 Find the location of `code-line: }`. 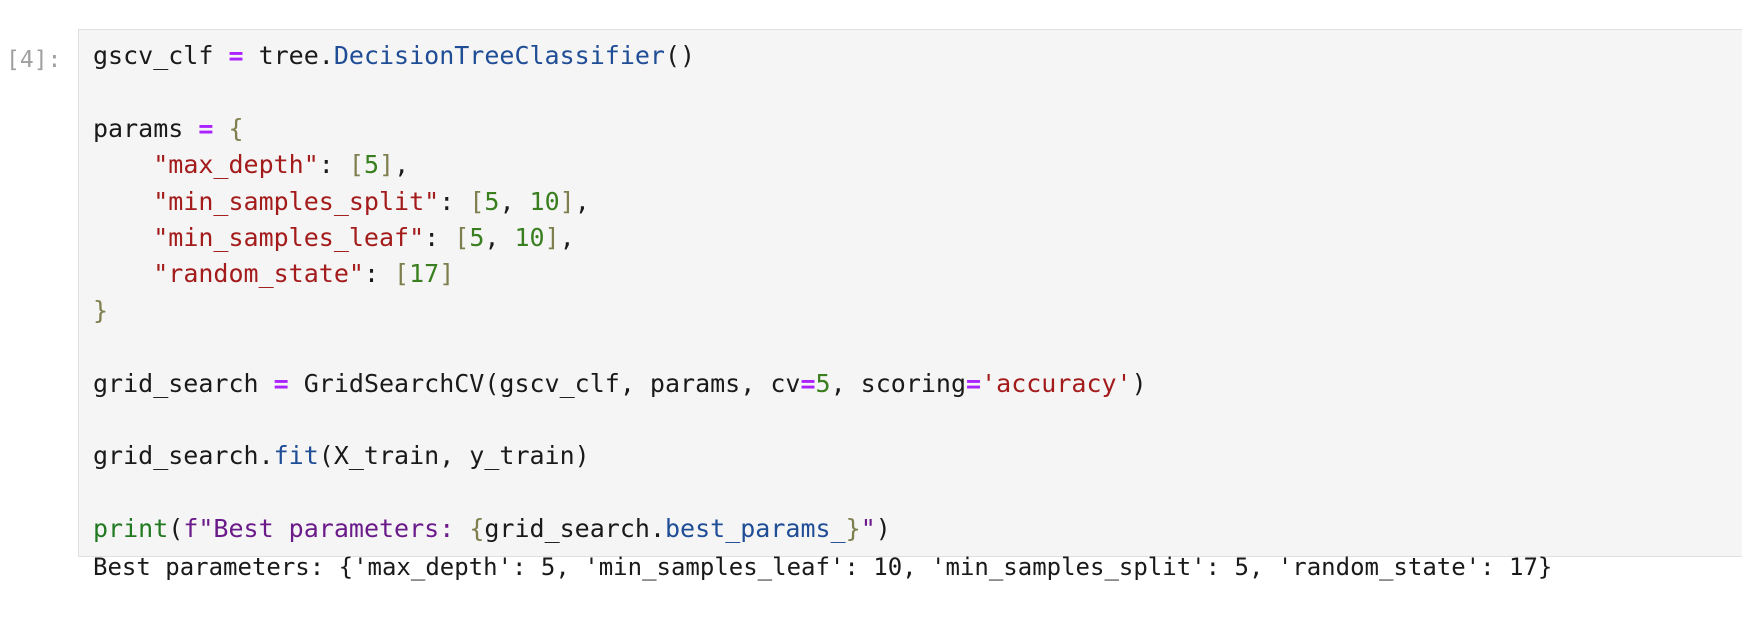

code-line: } is located at coordinates (620, 311).